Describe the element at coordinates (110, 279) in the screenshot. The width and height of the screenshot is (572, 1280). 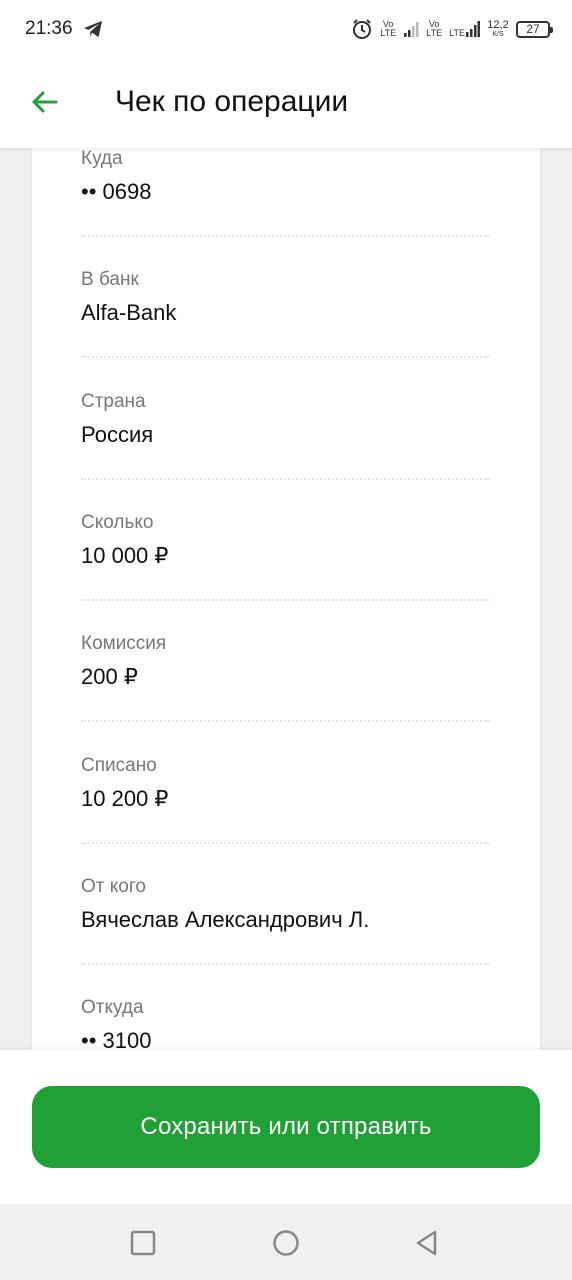
I see `field-label: В банк` at that location.